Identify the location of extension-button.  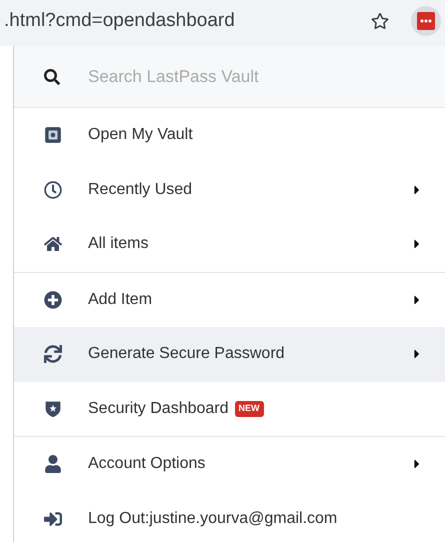
(426, 21).